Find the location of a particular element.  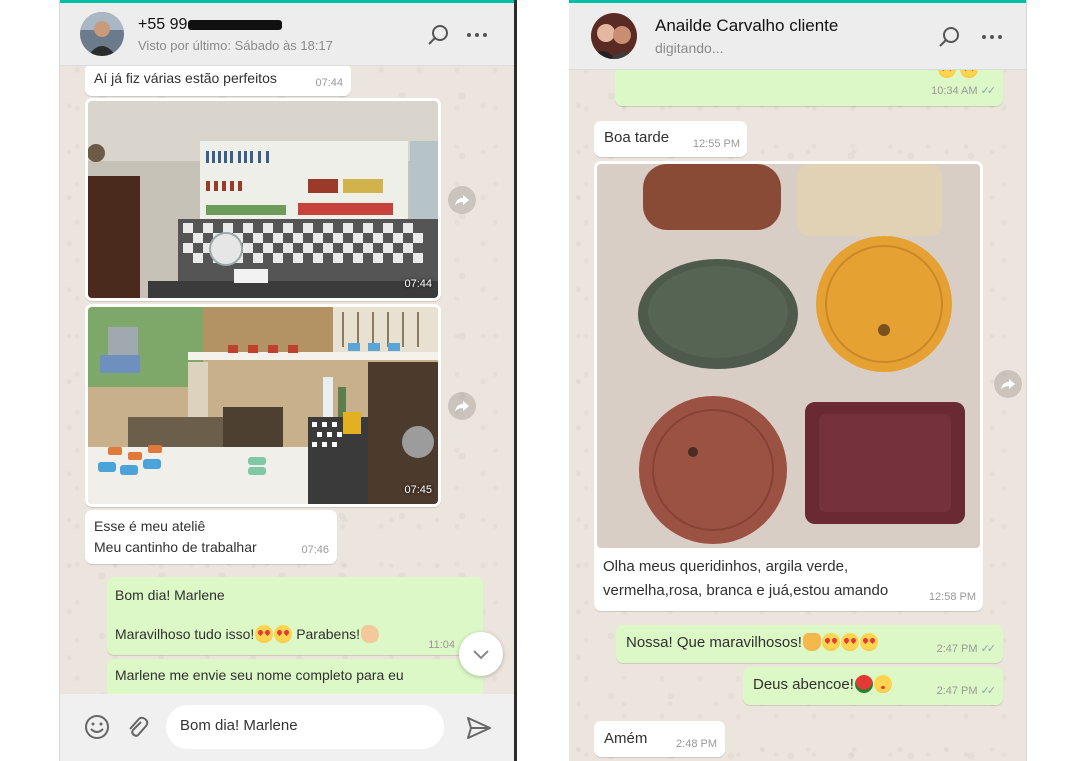

atelier-photo-1: 07:44 is located at coordinates (263, 199).